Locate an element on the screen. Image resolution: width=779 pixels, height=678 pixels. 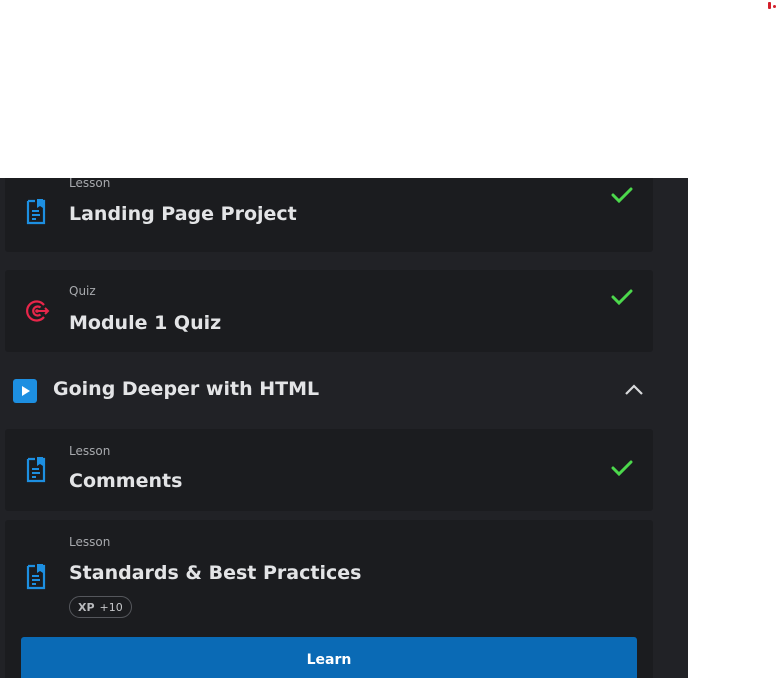
lesson-type-label: Quiz is located at coordinates (82, 291).